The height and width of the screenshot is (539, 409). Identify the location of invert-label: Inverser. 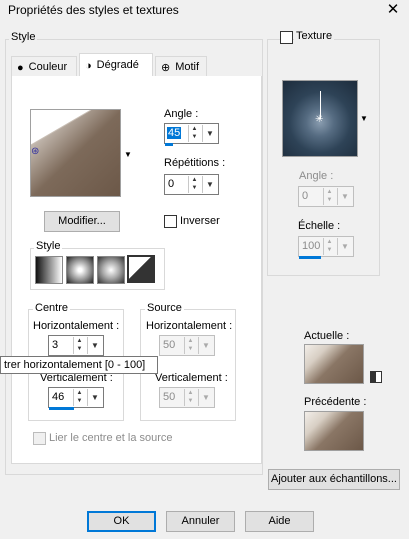
(200, 221).